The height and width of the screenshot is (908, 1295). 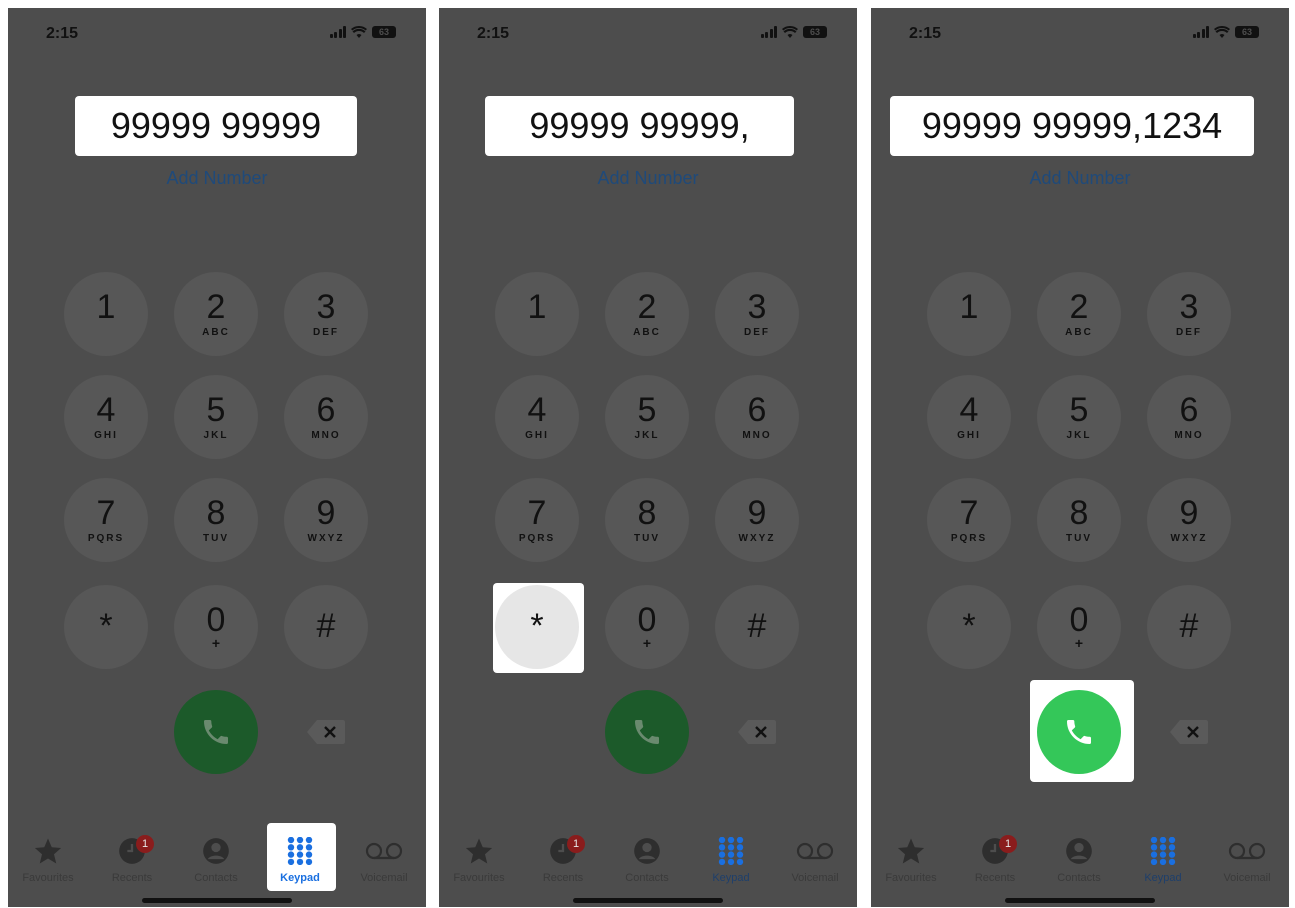 What do you see at coordinates (647, 307) in the screenshot?
I see `key-digit: 2` at bounding box center [647, 307].